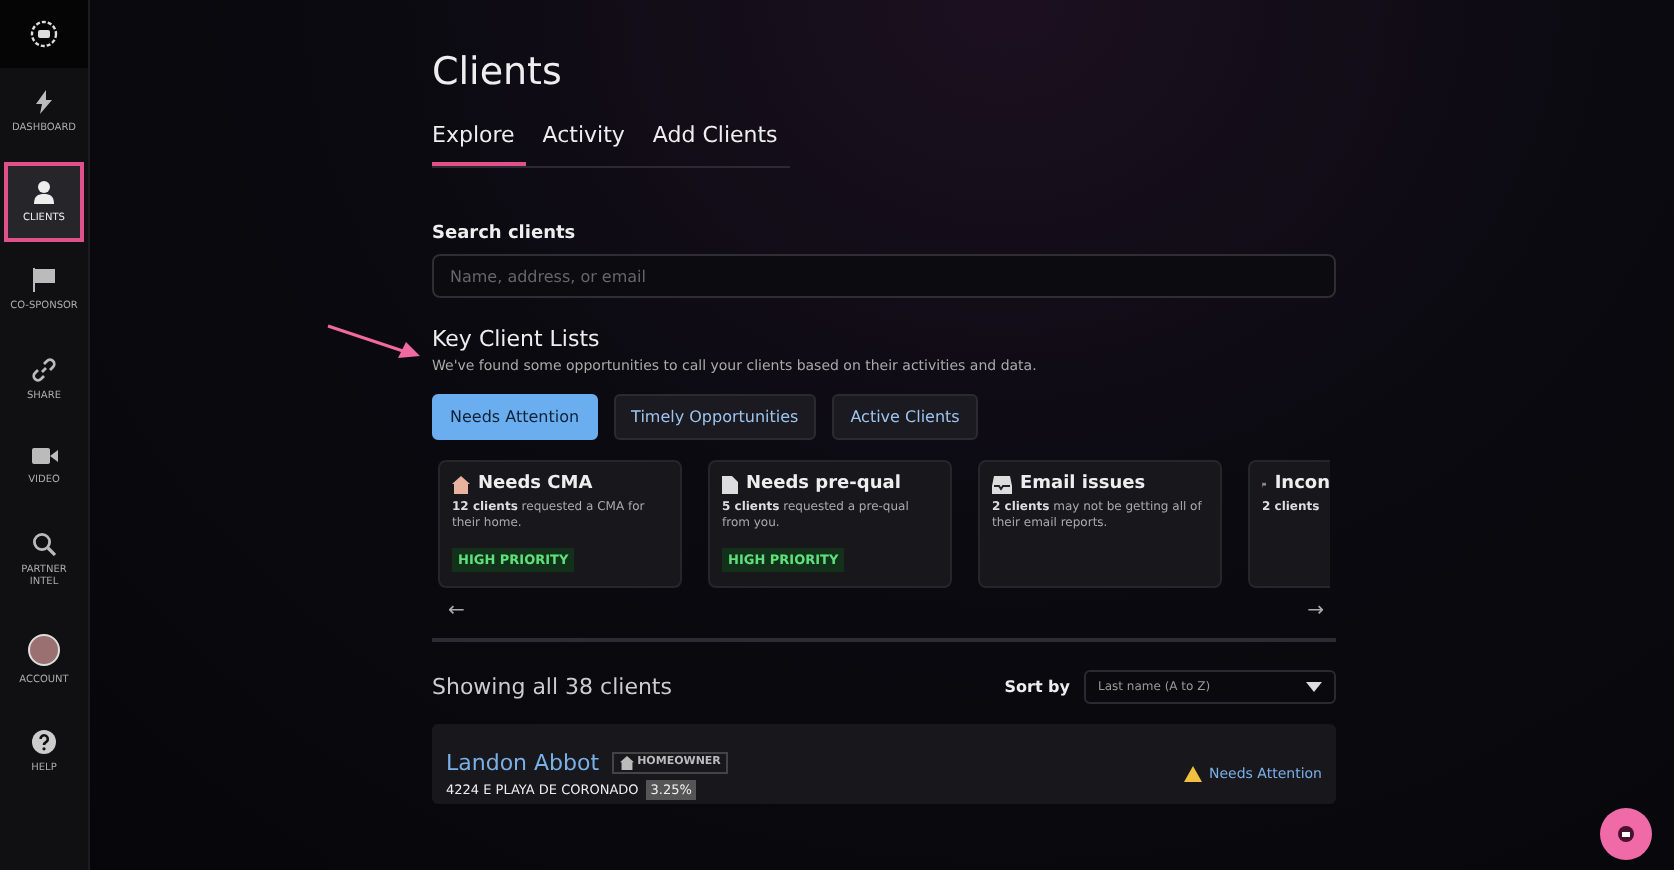 Image resolution: width=1674 pixels, height=870 pixels. What do you see at coordinates (44, 191) in the screenshot?
I see `person-icon` at bounding box center [44, 191].